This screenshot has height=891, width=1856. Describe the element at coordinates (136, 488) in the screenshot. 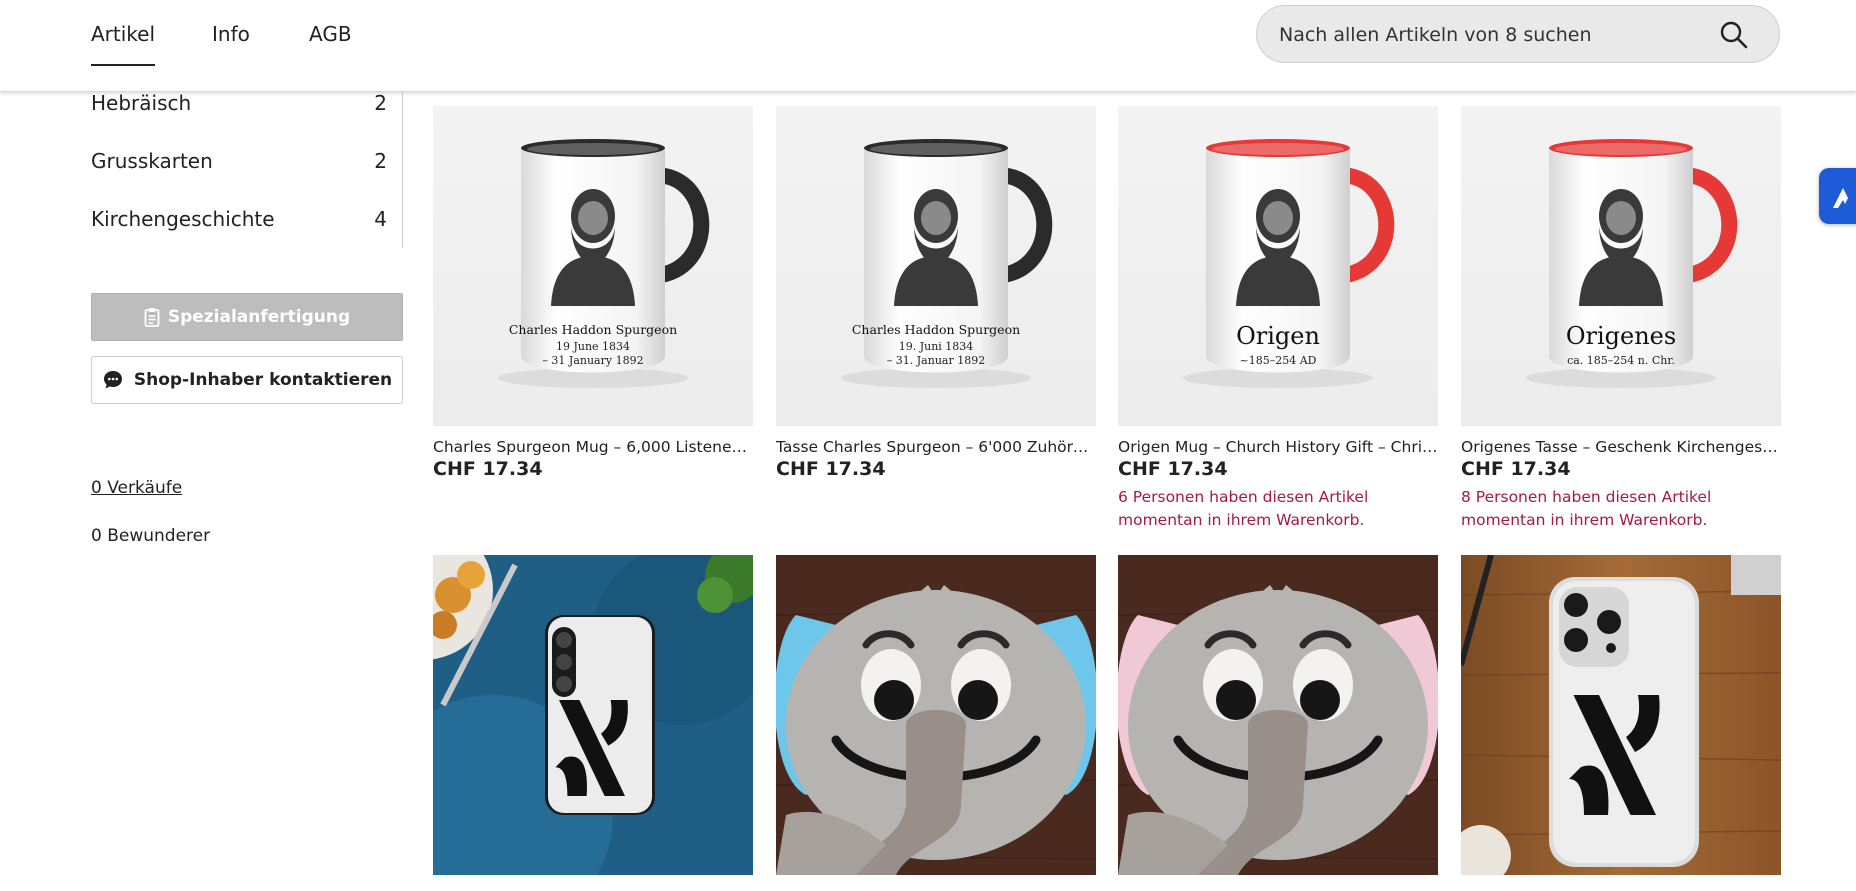

I see `sales-count-link: 0 Verkäufe` at that location.